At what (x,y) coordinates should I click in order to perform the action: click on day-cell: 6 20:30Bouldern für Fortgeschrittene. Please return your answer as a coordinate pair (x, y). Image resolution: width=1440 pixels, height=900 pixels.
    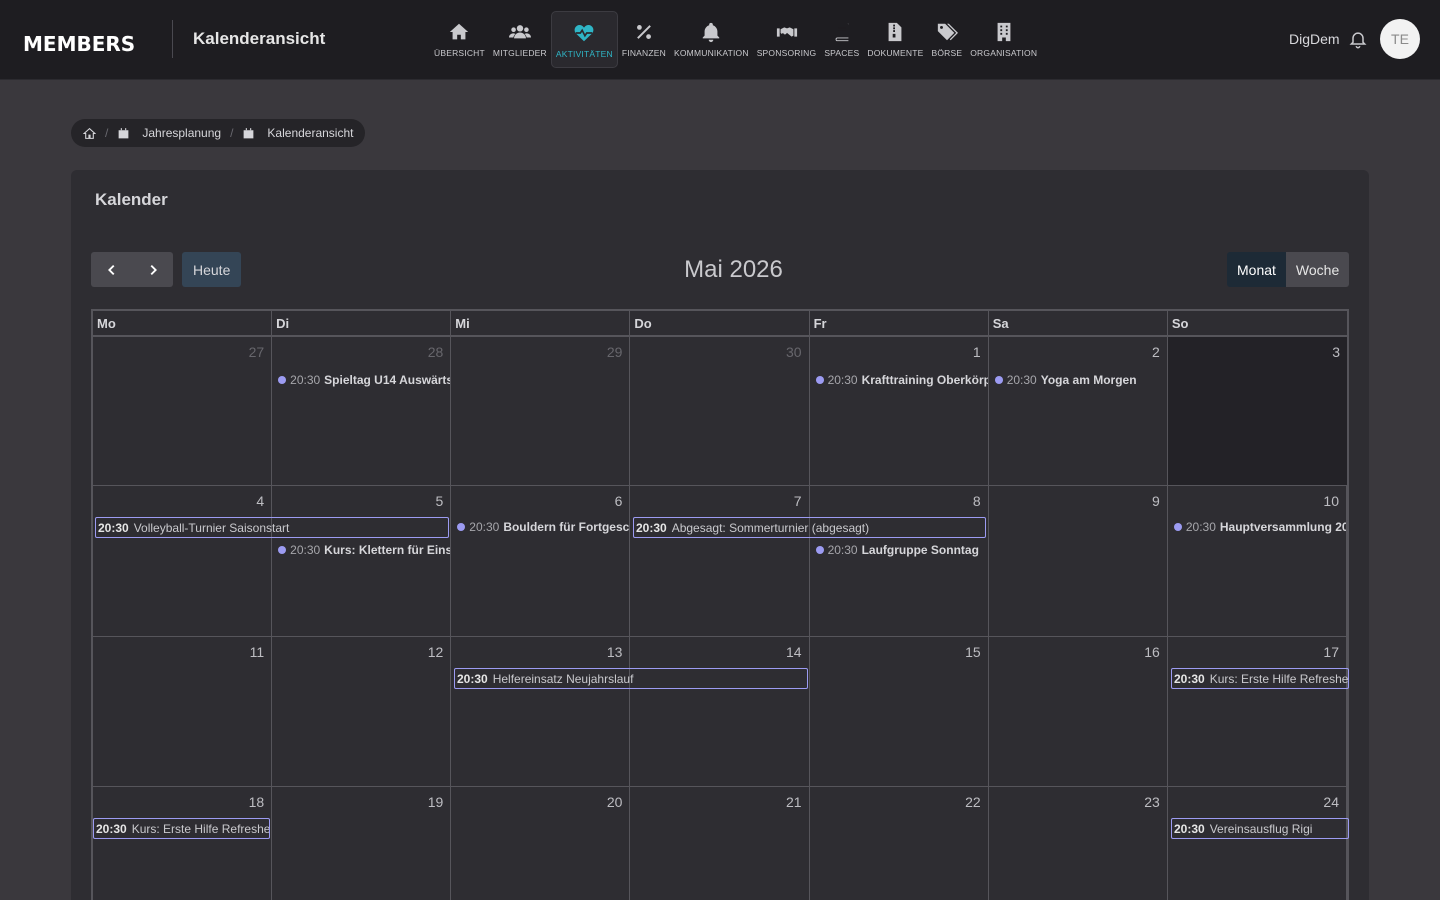
    Looking at the image, I should click on (541, 561).